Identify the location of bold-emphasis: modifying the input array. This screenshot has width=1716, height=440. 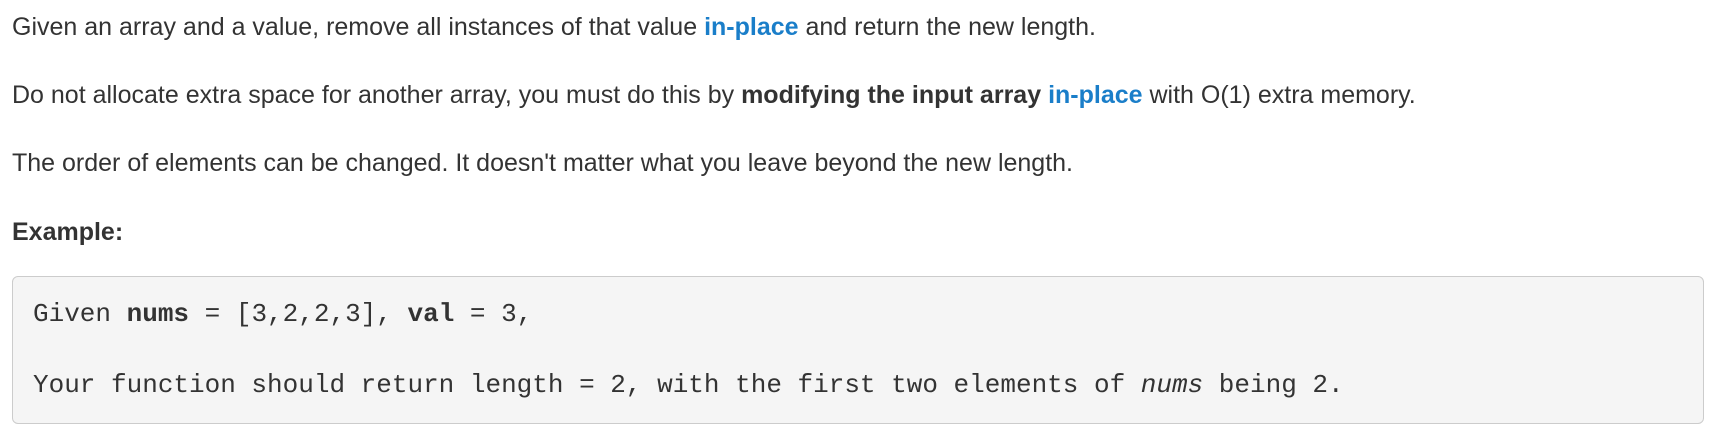
(891, 95).